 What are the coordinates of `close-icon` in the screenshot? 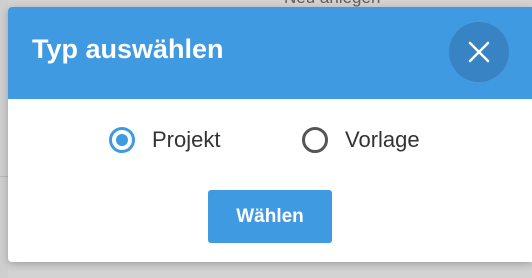 It's located at (479, 52).